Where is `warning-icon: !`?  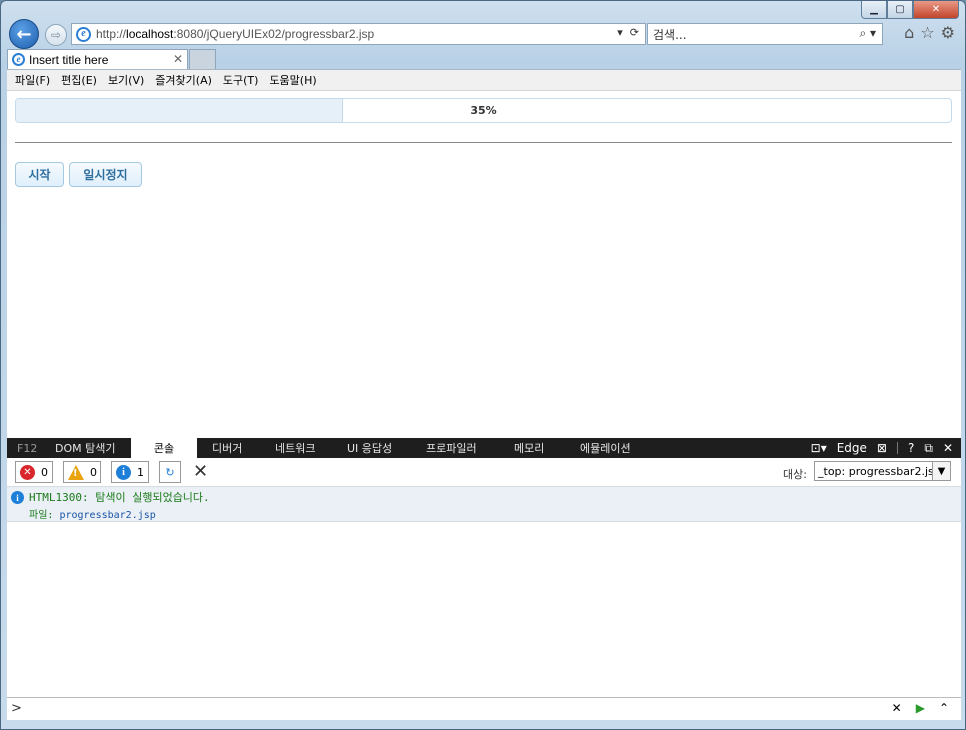
warning-icon: ! is located at coordinates (76, 472).